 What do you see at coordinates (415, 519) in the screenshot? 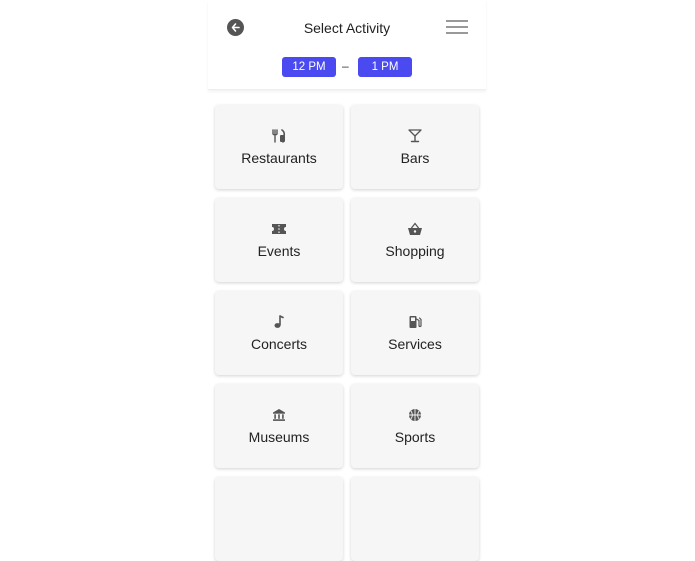
I see `activity-card-partial-right` at bounding box center [415, 519].